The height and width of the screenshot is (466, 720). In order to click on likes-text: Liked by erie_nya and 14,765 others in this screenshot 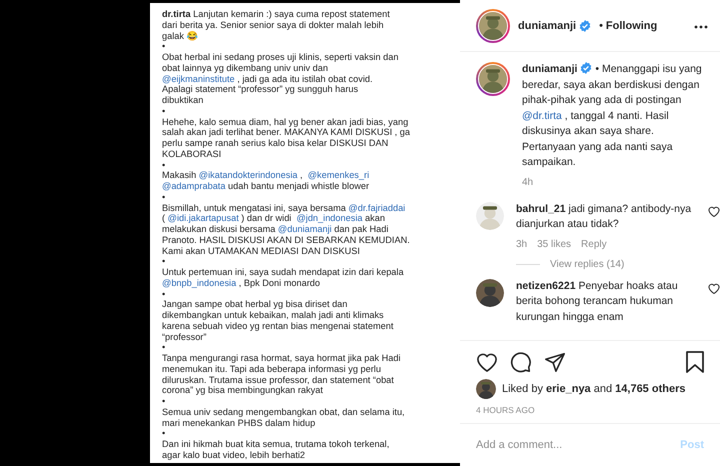, I will do `click(594, 389)`.